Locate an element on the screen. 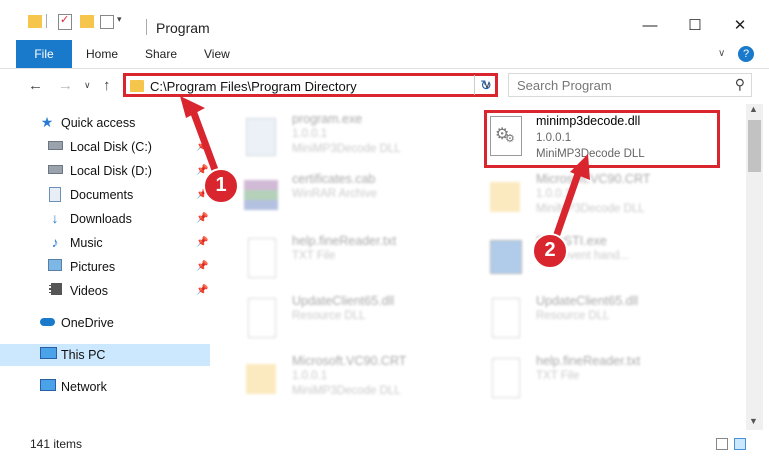 This screenshot has height=465, width=769. back-arrow-icon: ← is located at coordinates (35, 85).